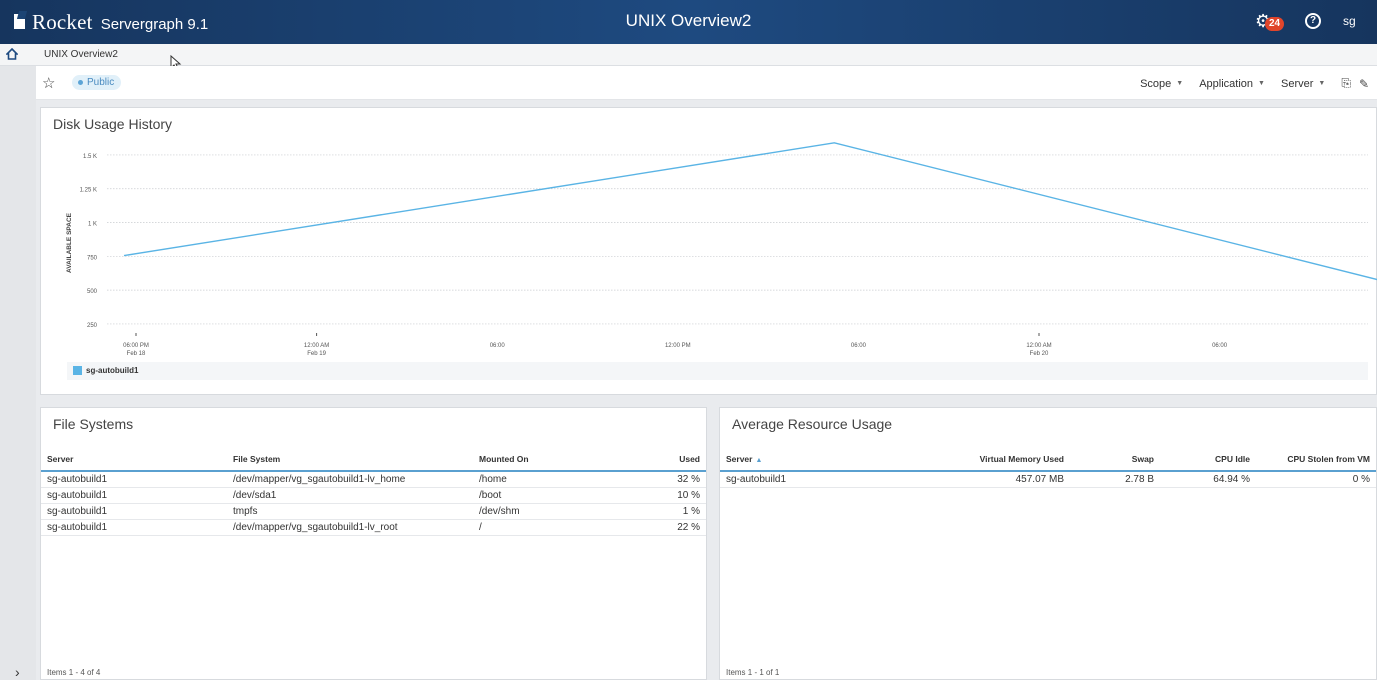 The height and width of the screenshot is (680, 1377). What do you see at coordinates (1115, 479) in the screenshot?
I see `cell-swap: 2.78 B` at bounding box center [1115, 479].